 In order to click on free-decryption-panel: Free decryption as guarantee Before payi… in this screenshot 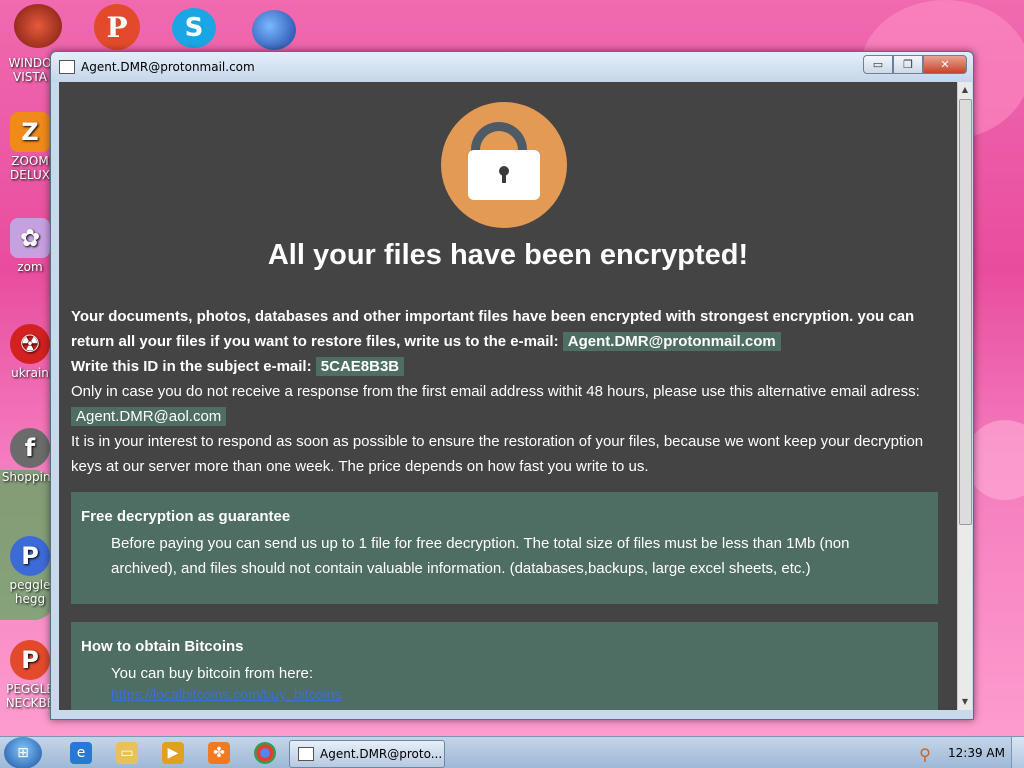, I will do `click(504, 548)`.